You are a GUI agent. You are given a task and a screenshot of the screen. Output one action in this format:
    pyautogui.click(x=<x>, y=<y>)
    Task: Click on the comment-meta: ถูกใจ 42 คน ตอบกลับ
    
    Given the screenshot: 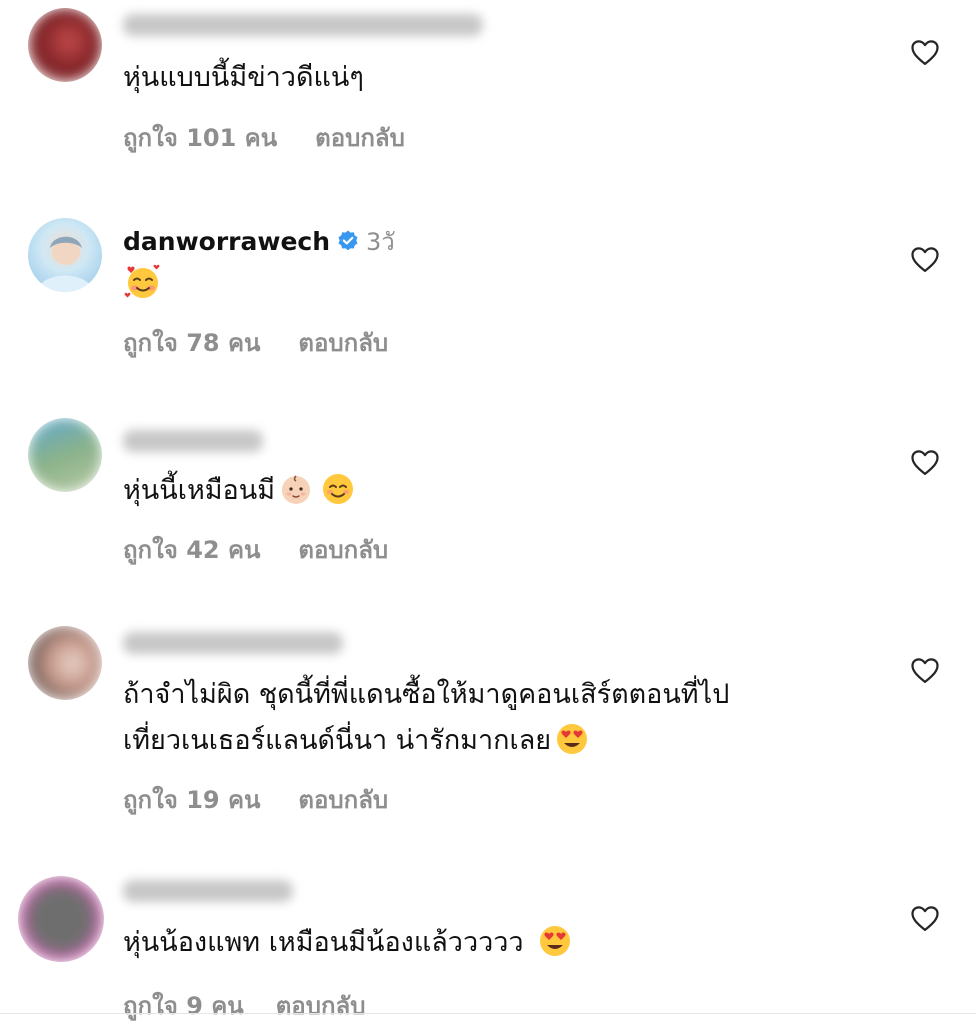 What is the action you would take?
    pyautogui.click(x=255, y=549)
    